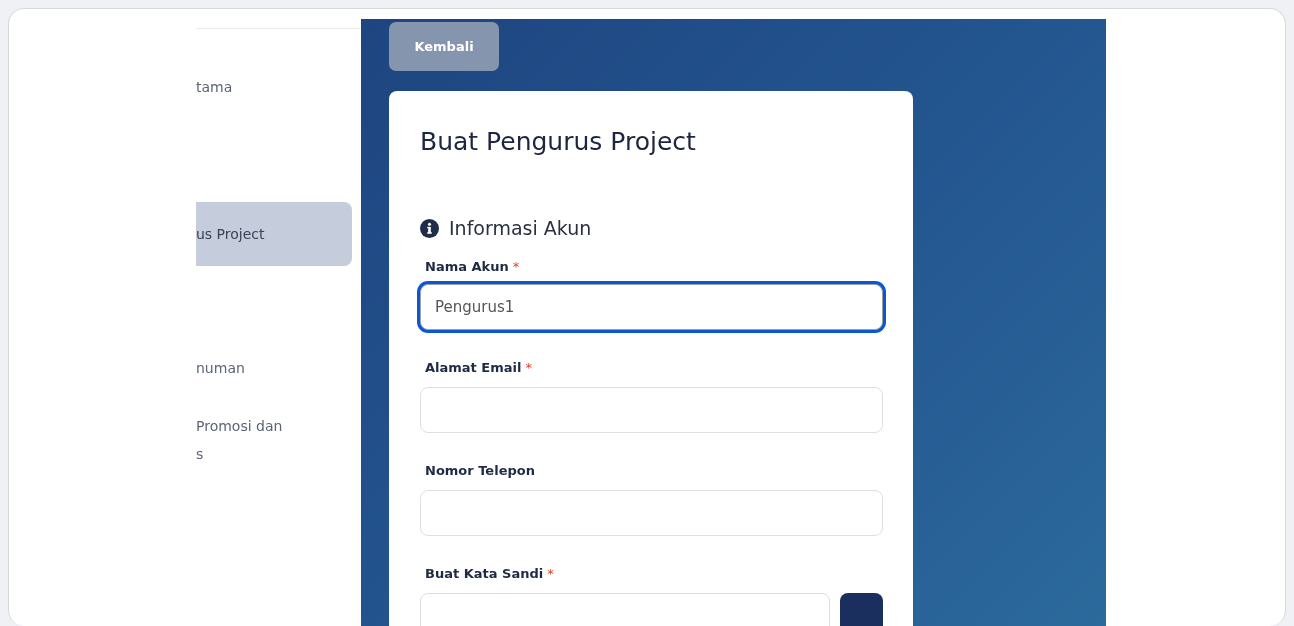 The width and height of the screenshot is (1294, 626). What do you see at coordinates (473, 368) in the screenshot?
I see `field-label: Alamat Email` at bounding box center [473, 368].